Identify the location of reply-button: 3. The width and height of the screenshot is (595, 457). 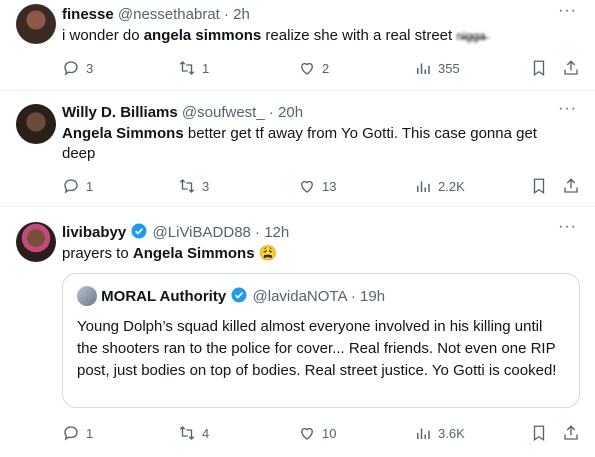
(77, 68).